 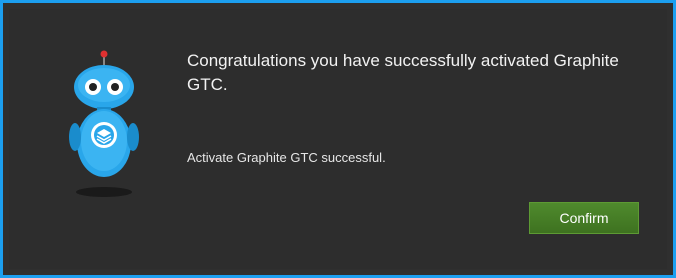 I want to click on confirm-button: Confirm, so click(x=584, y=218).